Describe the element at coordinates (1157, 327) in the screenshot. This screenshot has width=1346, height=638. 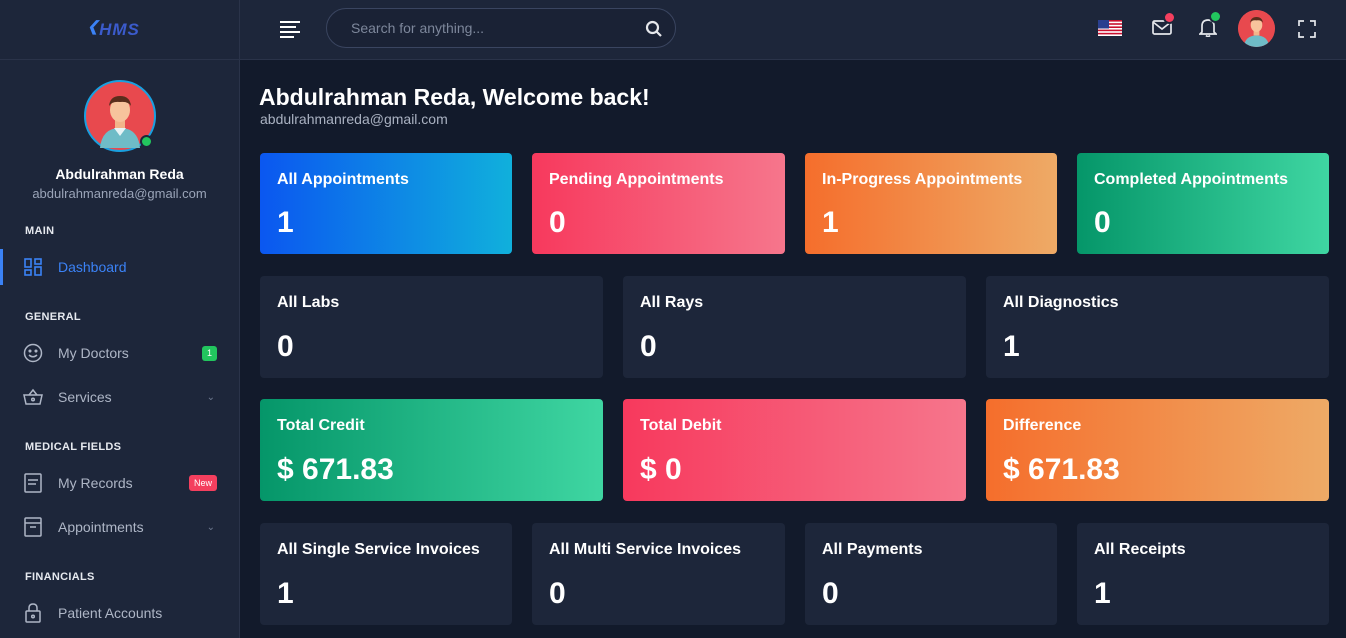
I see `stat-card-all-diagnostics: All Diagnostics 1` at that location.